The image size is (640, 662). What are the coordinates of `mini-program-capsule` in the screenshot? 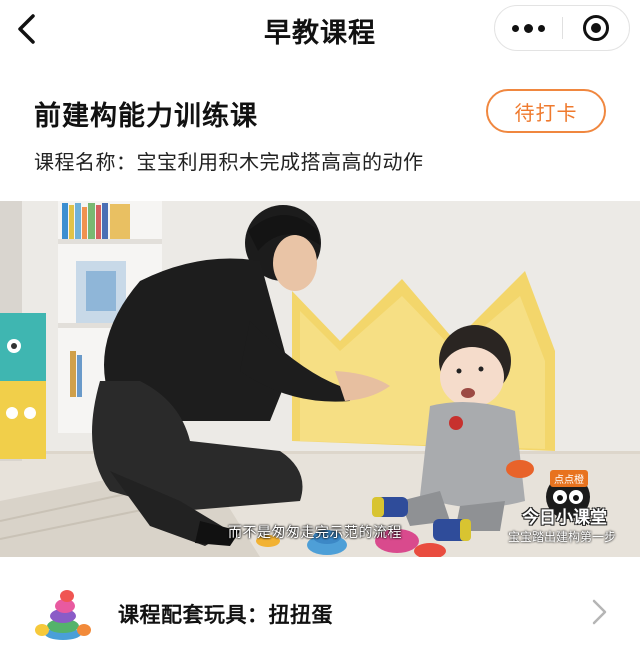 It's located at (562, 28).